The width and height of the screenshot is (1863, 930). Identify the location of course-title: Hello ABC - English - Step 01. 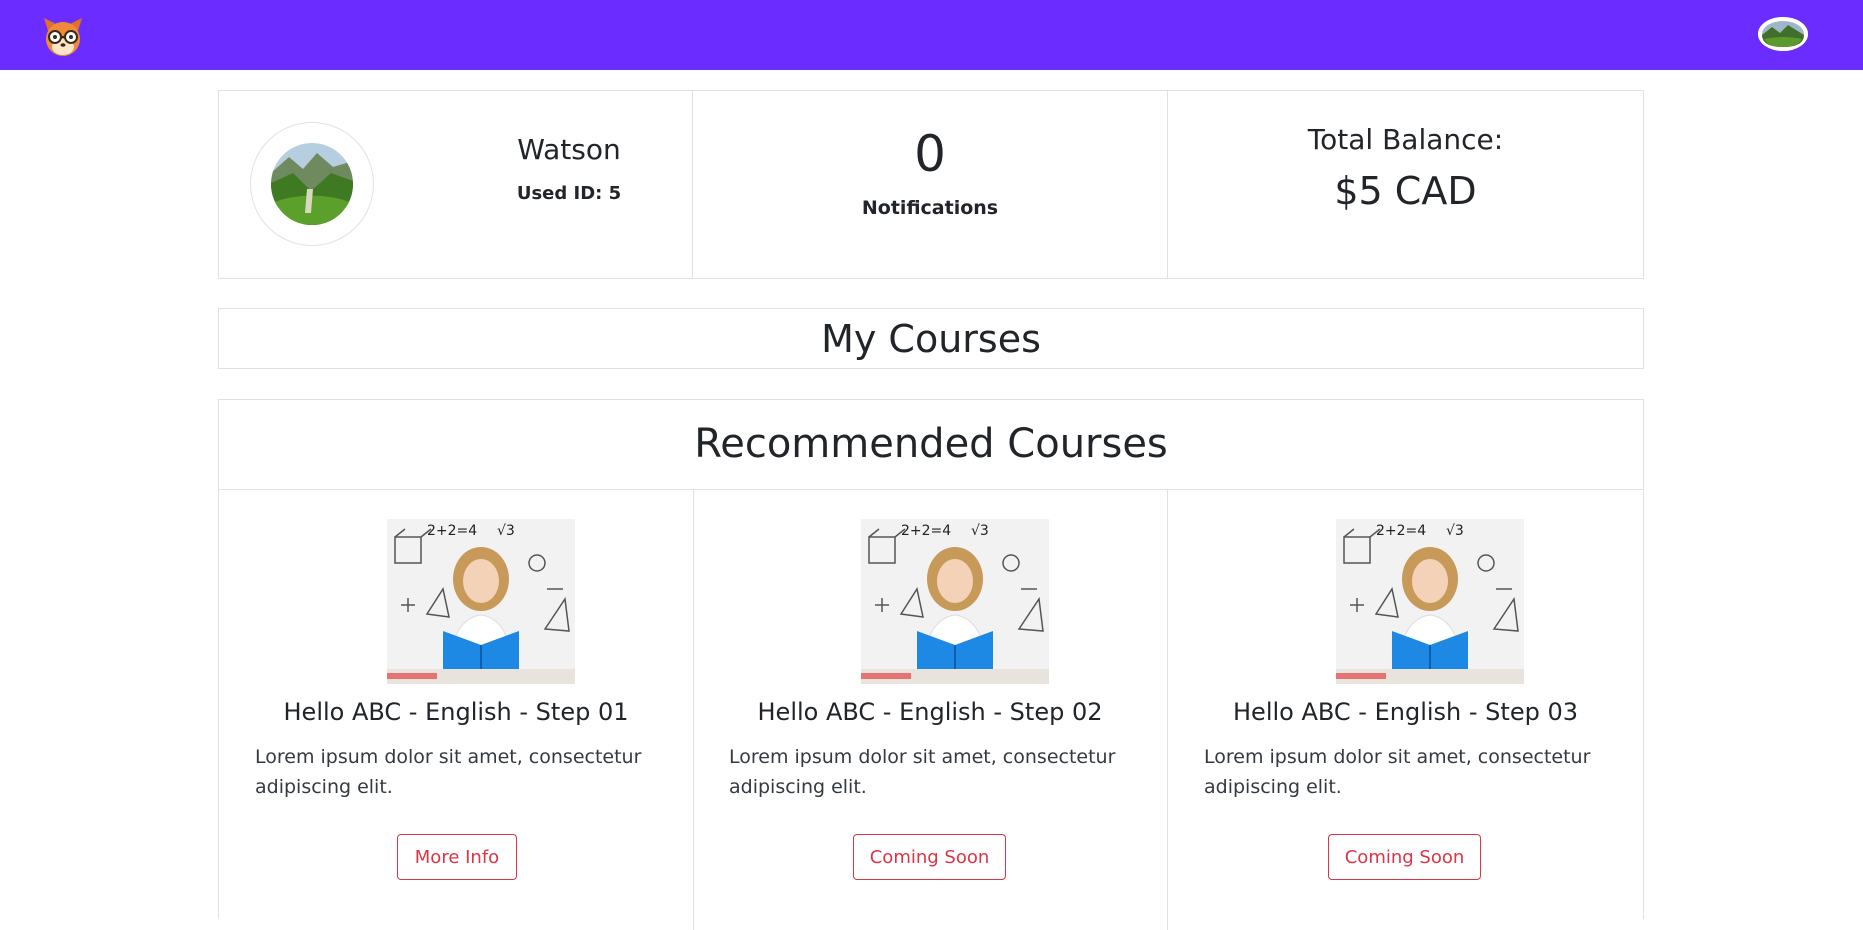
(456, 712).